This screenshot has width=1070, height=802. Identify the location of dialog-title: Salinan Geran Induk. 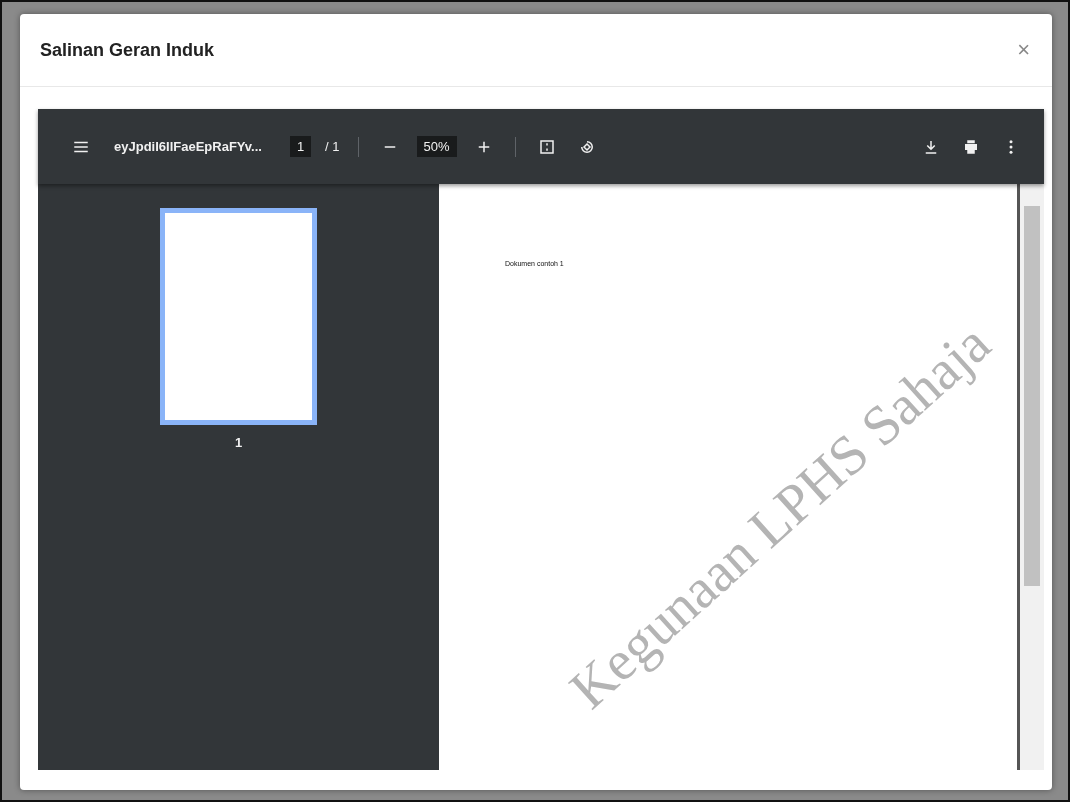
(127, 50).